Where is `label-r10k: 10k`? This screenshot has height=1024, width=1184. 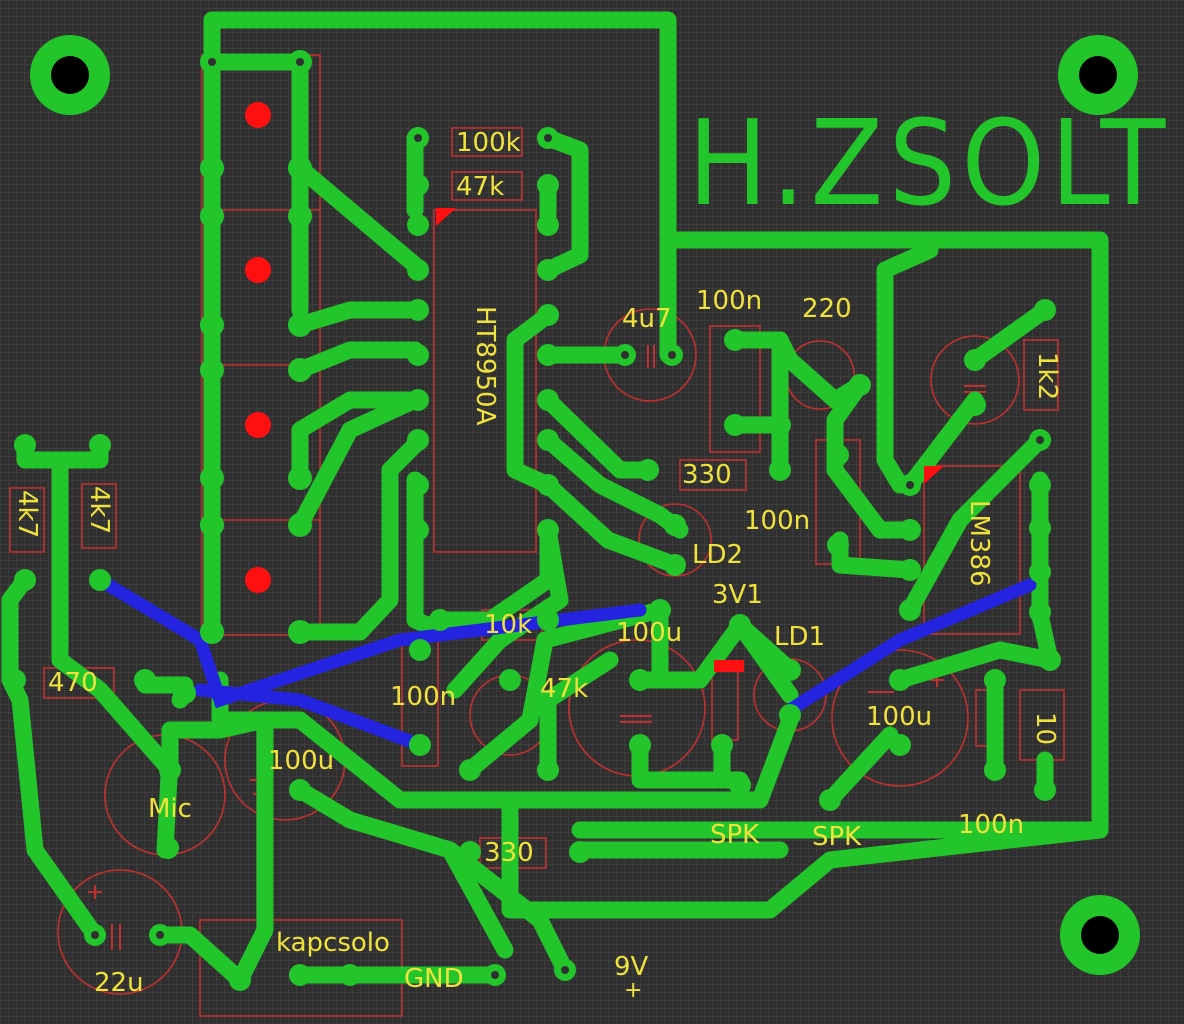
label-r10k: 10k is located at coordinates (508, 625).